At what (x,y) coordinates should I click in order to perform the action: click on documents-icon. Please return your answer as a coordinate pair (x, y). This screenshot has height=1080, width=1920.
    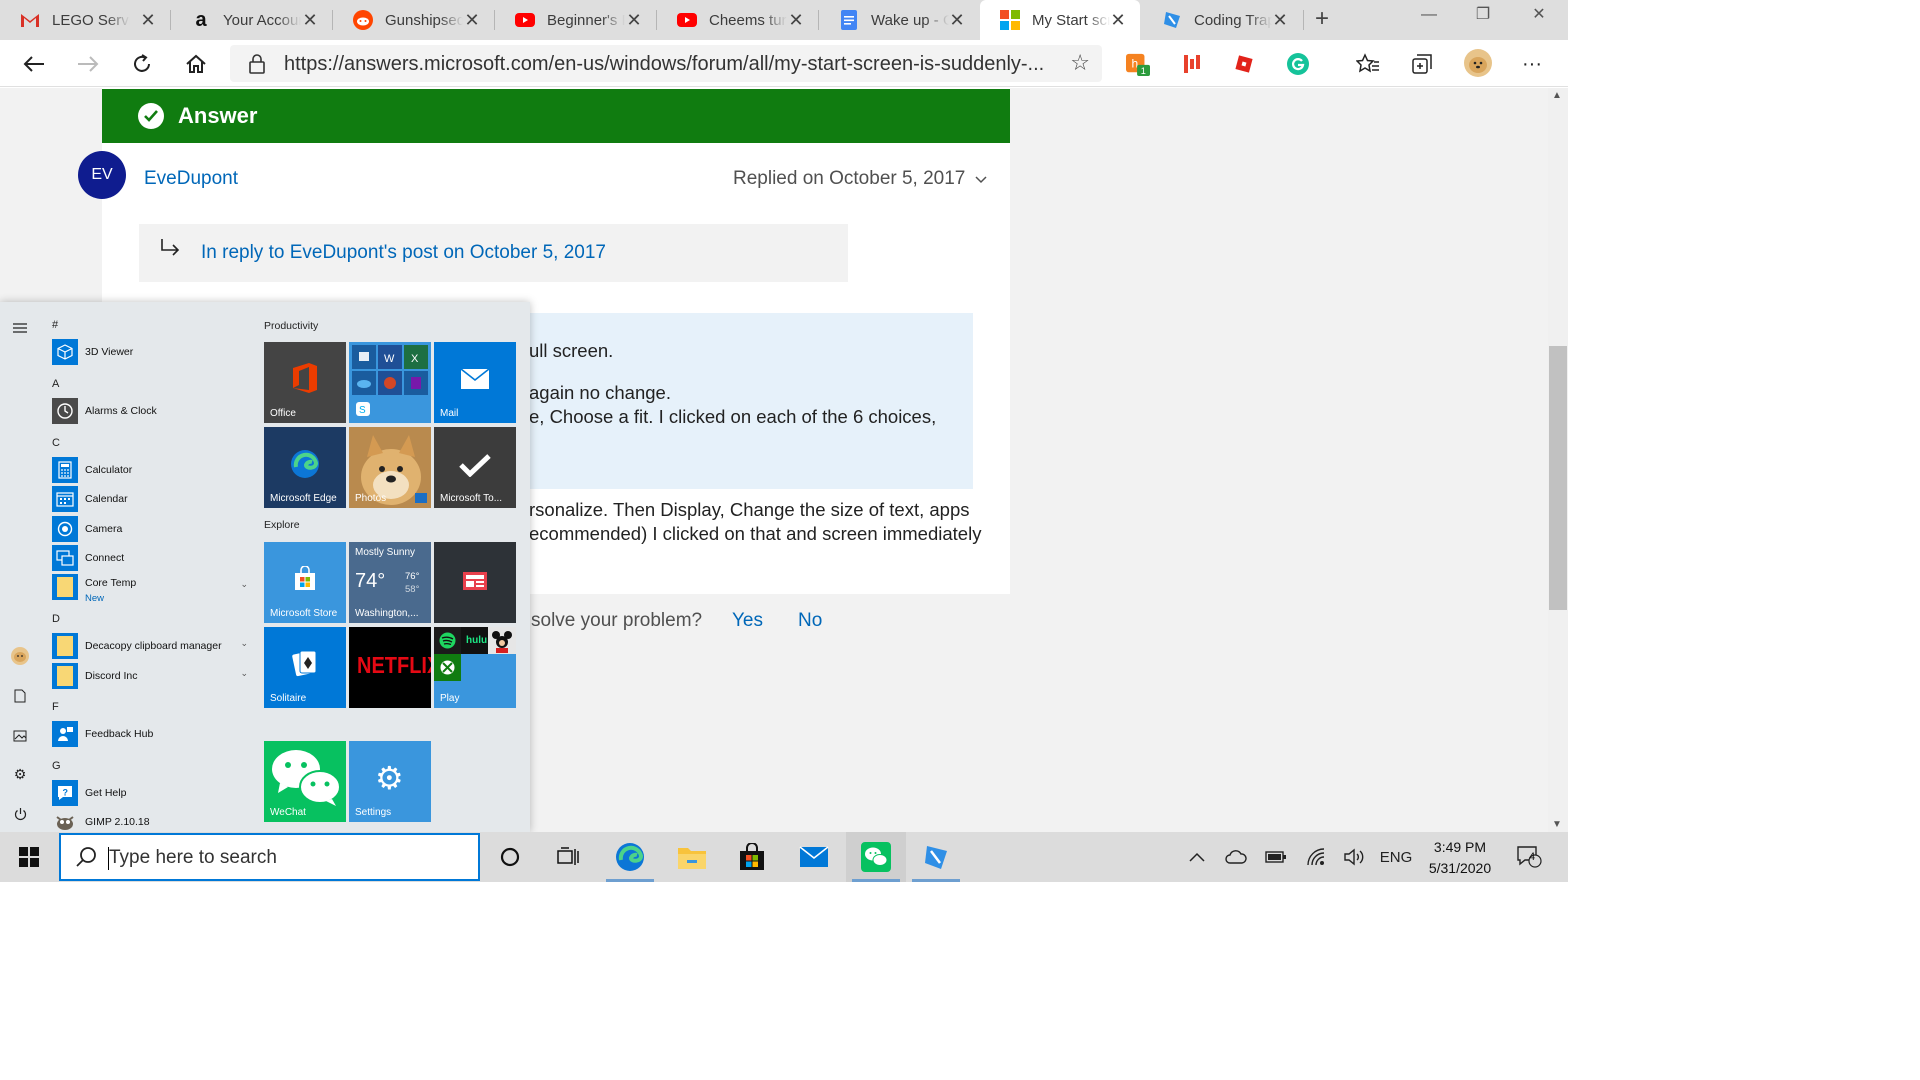
    Looking at the image, I should click on (20, 696).